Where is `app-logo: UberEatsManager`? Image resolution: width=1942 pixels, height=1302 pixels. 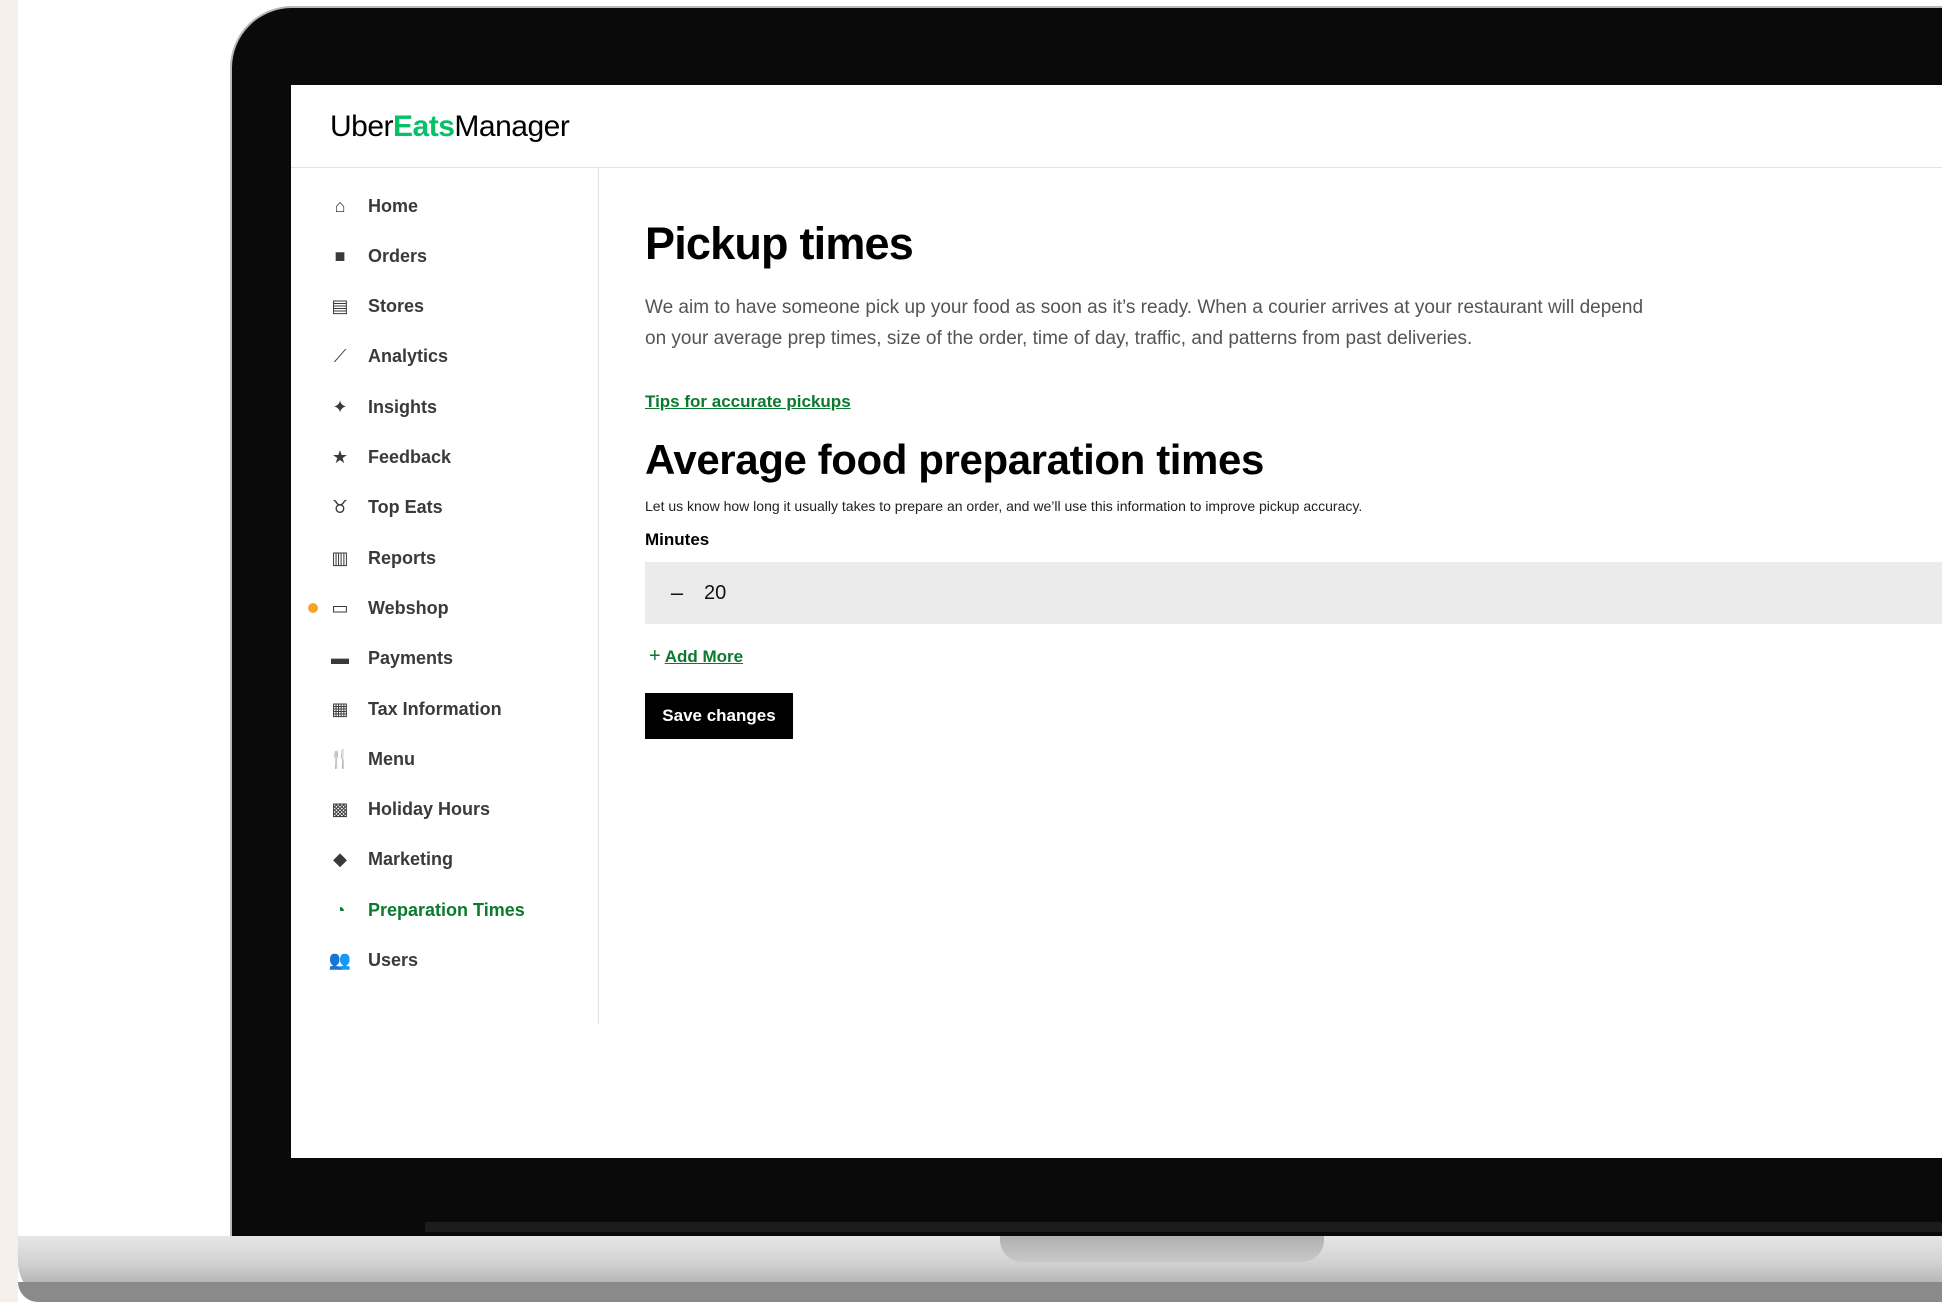
app-logo: UberEatsManager is located at coordinates (450, 127).